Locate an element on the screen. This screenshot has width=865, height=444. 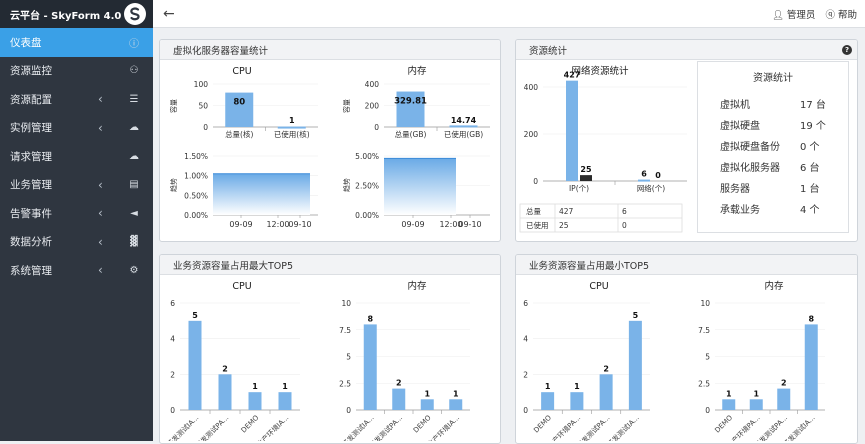
info-circle-icon: ⓘ is located at coordinates (134, 44).